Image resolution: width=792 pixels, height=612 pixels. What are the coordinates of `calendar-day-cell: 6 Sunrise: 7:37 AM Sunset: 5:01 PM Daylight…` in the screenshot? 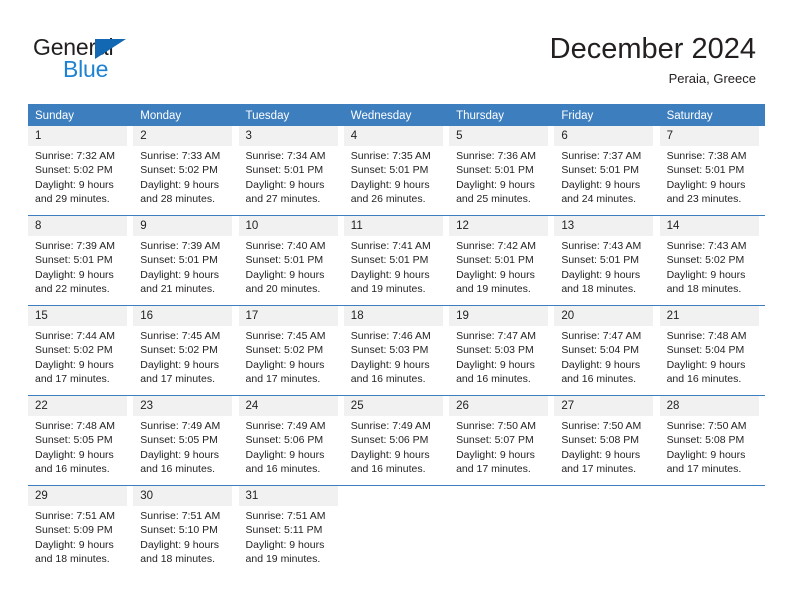 It's located at (607, 170).